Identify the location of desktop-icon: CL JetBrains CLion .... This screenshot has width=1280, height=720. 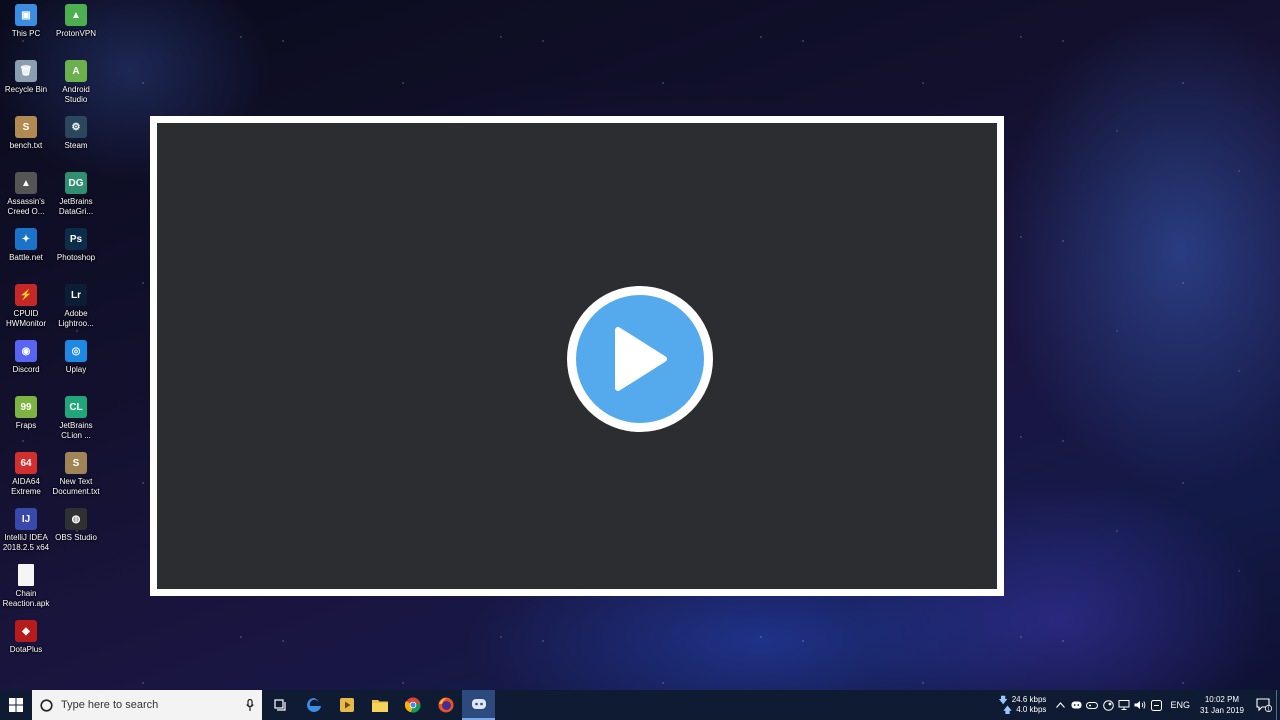
(76, 420).